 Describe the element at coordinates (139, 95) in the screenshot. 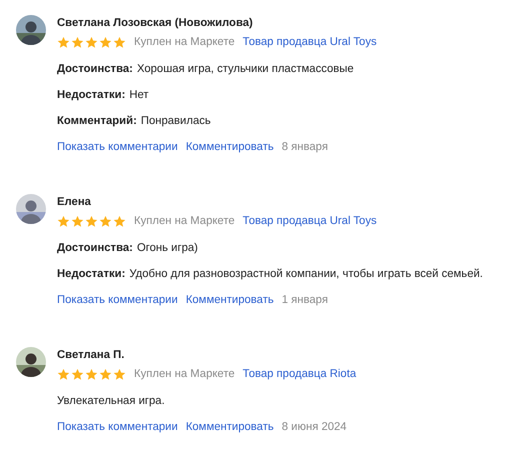

I see `field-text: Нет` at that location.